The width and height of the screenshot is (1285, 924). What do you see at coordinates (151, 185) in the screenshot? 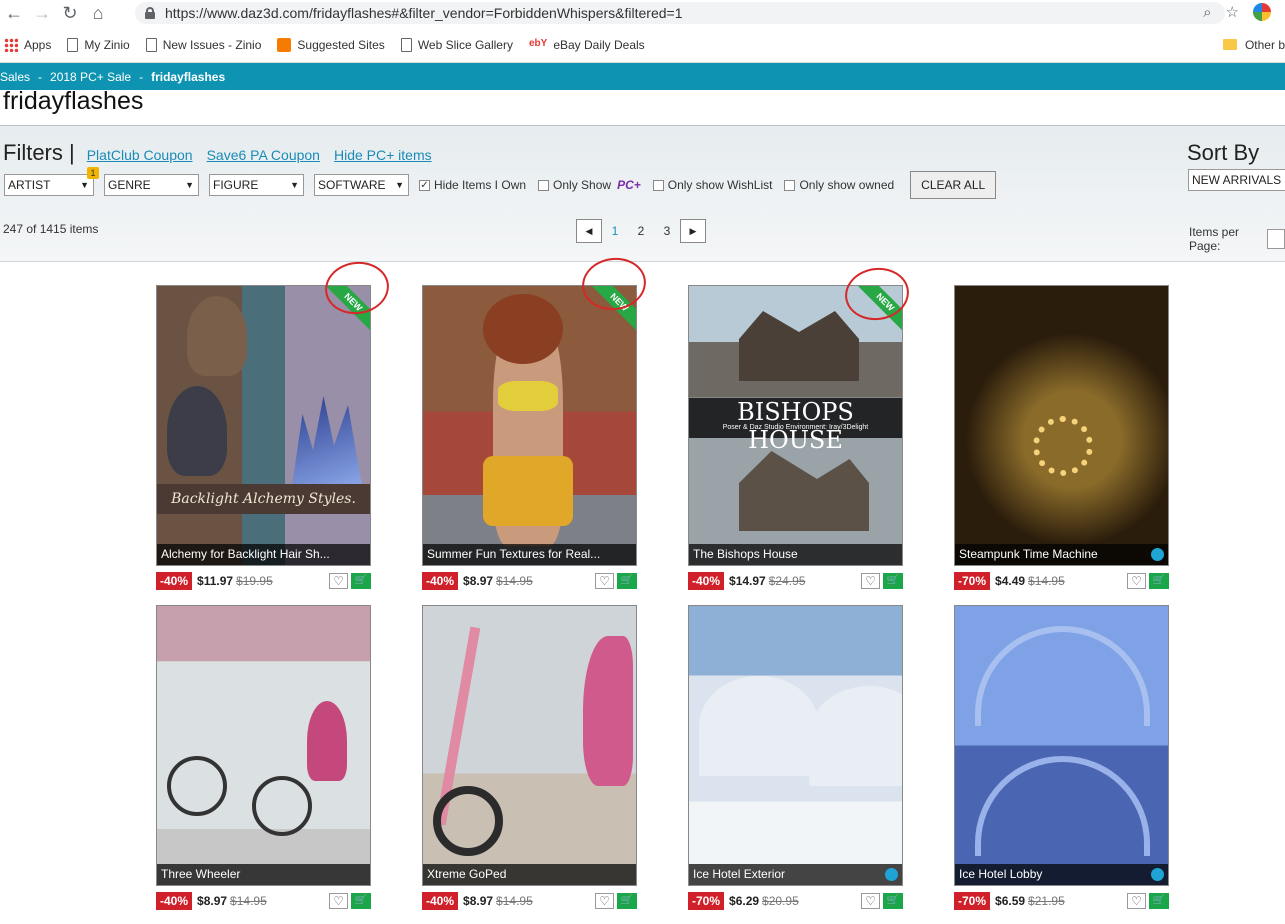
I see `genre-select: GENRE` at bounding box center [151, 185].